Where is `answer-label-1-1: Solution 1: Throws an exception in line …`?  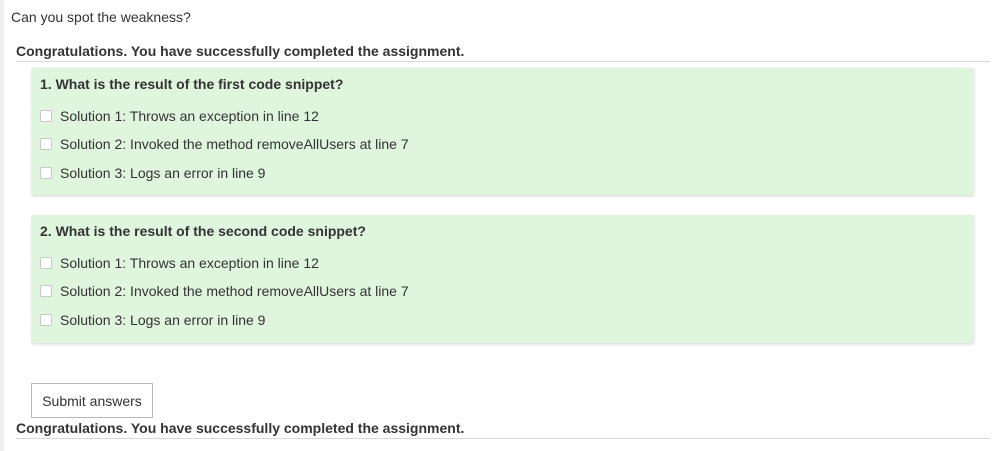 answer-label-1-1: Solution 1: Throws an exception in line … is located at coordinates (189, 116).